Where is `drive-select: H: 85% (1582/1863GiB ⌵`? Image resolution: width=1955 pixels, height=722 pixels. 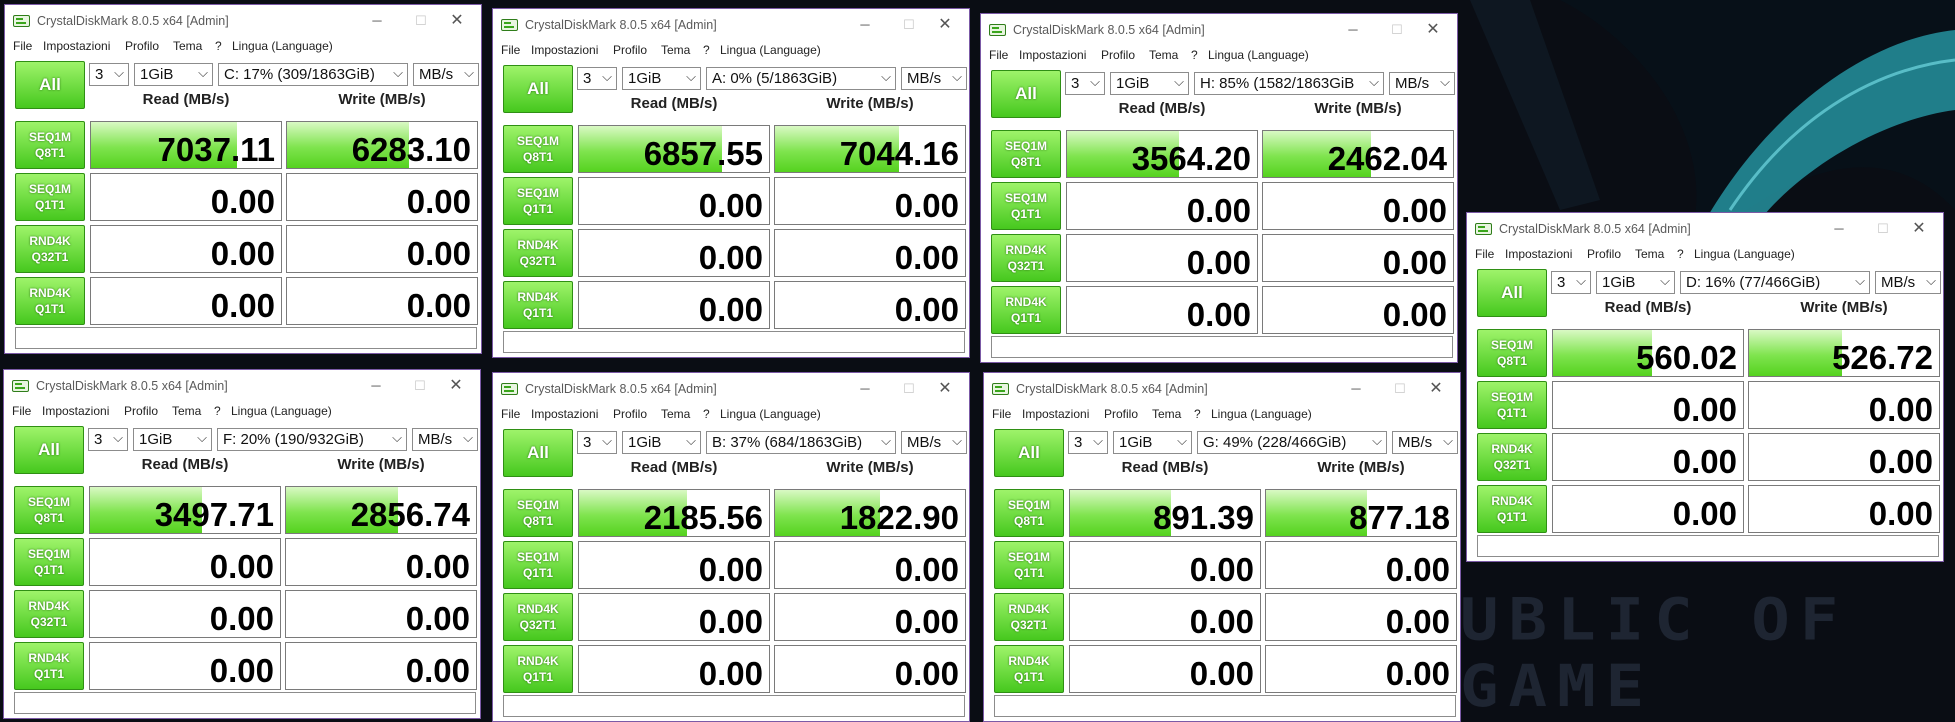 drive-select: H: 85% (1582/1863GiB ⌵ is located at coordinates (1289, 83).